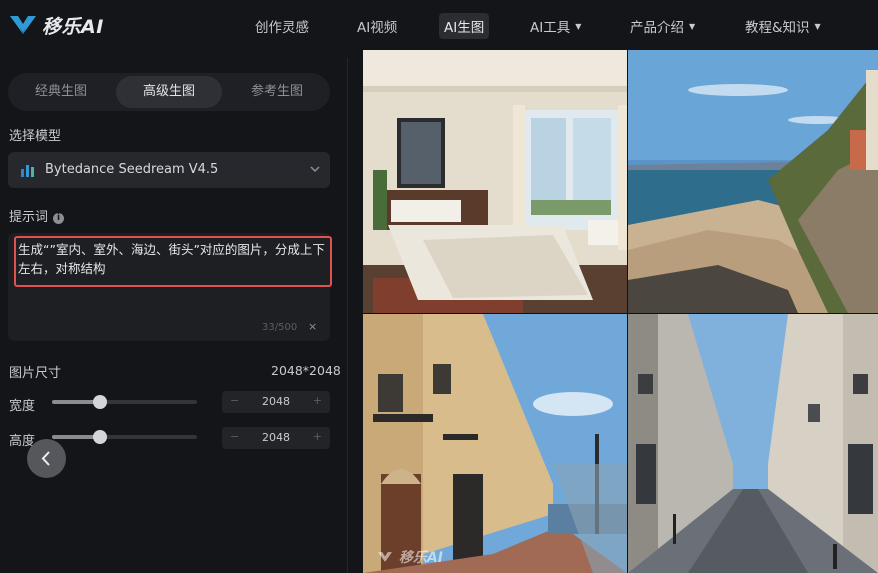  I want to click on nav-item-inspiration: 创作灵感, so click(282, 26).